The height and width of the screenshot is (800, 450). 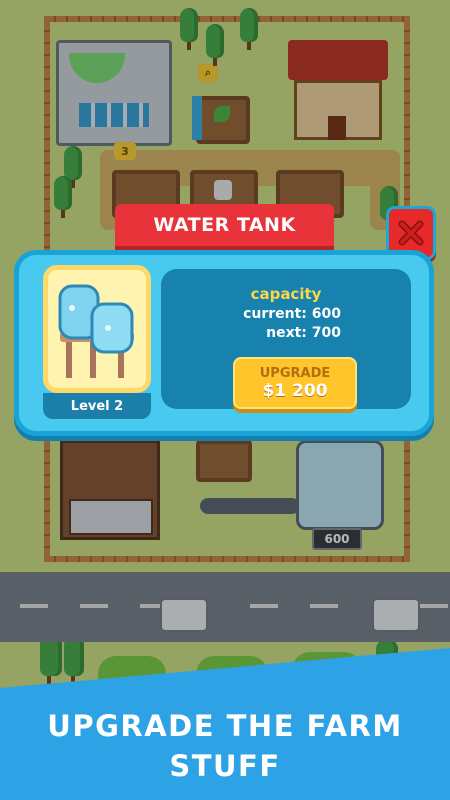 I want to click on promo-line-2: STUFF, so click(x=225, y=766).